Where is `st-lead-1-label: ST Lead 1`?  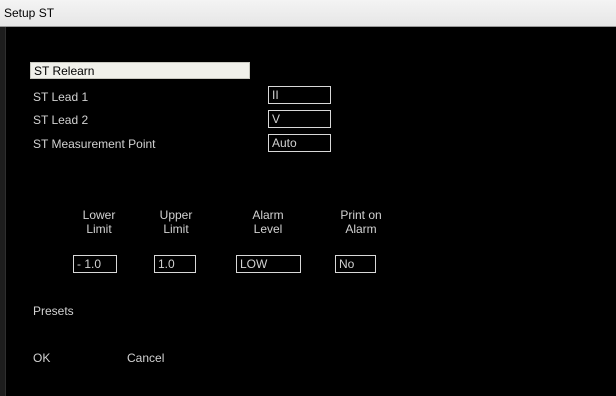 st-lead-1-label: ST Lead 1 is located at coordinates (61, 97).